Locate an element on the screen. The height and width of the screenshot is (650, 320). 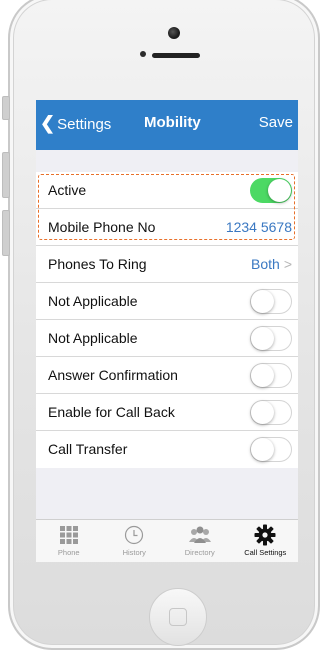
phones-to-ring-value: Both > is located at coordinates (271, 264).